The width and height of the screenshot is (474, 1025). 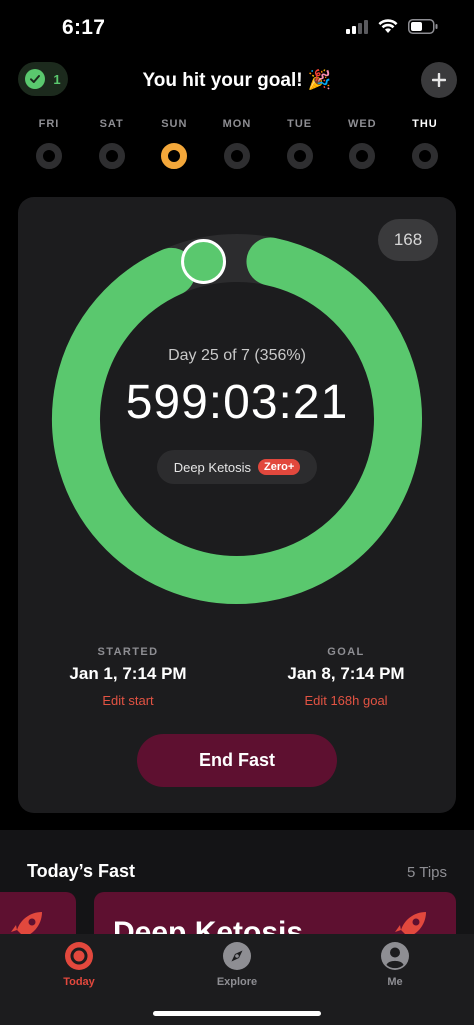 I want to click on day-label: SUN, so click(x=174, y=124).